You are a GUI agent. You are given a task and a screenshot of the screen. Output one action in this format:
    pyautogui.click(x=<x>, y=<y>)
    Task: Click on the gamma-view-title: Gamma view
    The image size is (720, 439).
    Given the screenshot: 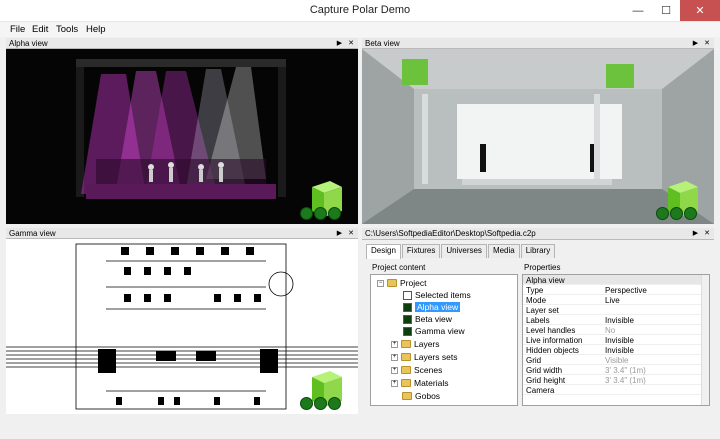 What is the action you would take?
    pyautogui.click(x=32, y=233)
    